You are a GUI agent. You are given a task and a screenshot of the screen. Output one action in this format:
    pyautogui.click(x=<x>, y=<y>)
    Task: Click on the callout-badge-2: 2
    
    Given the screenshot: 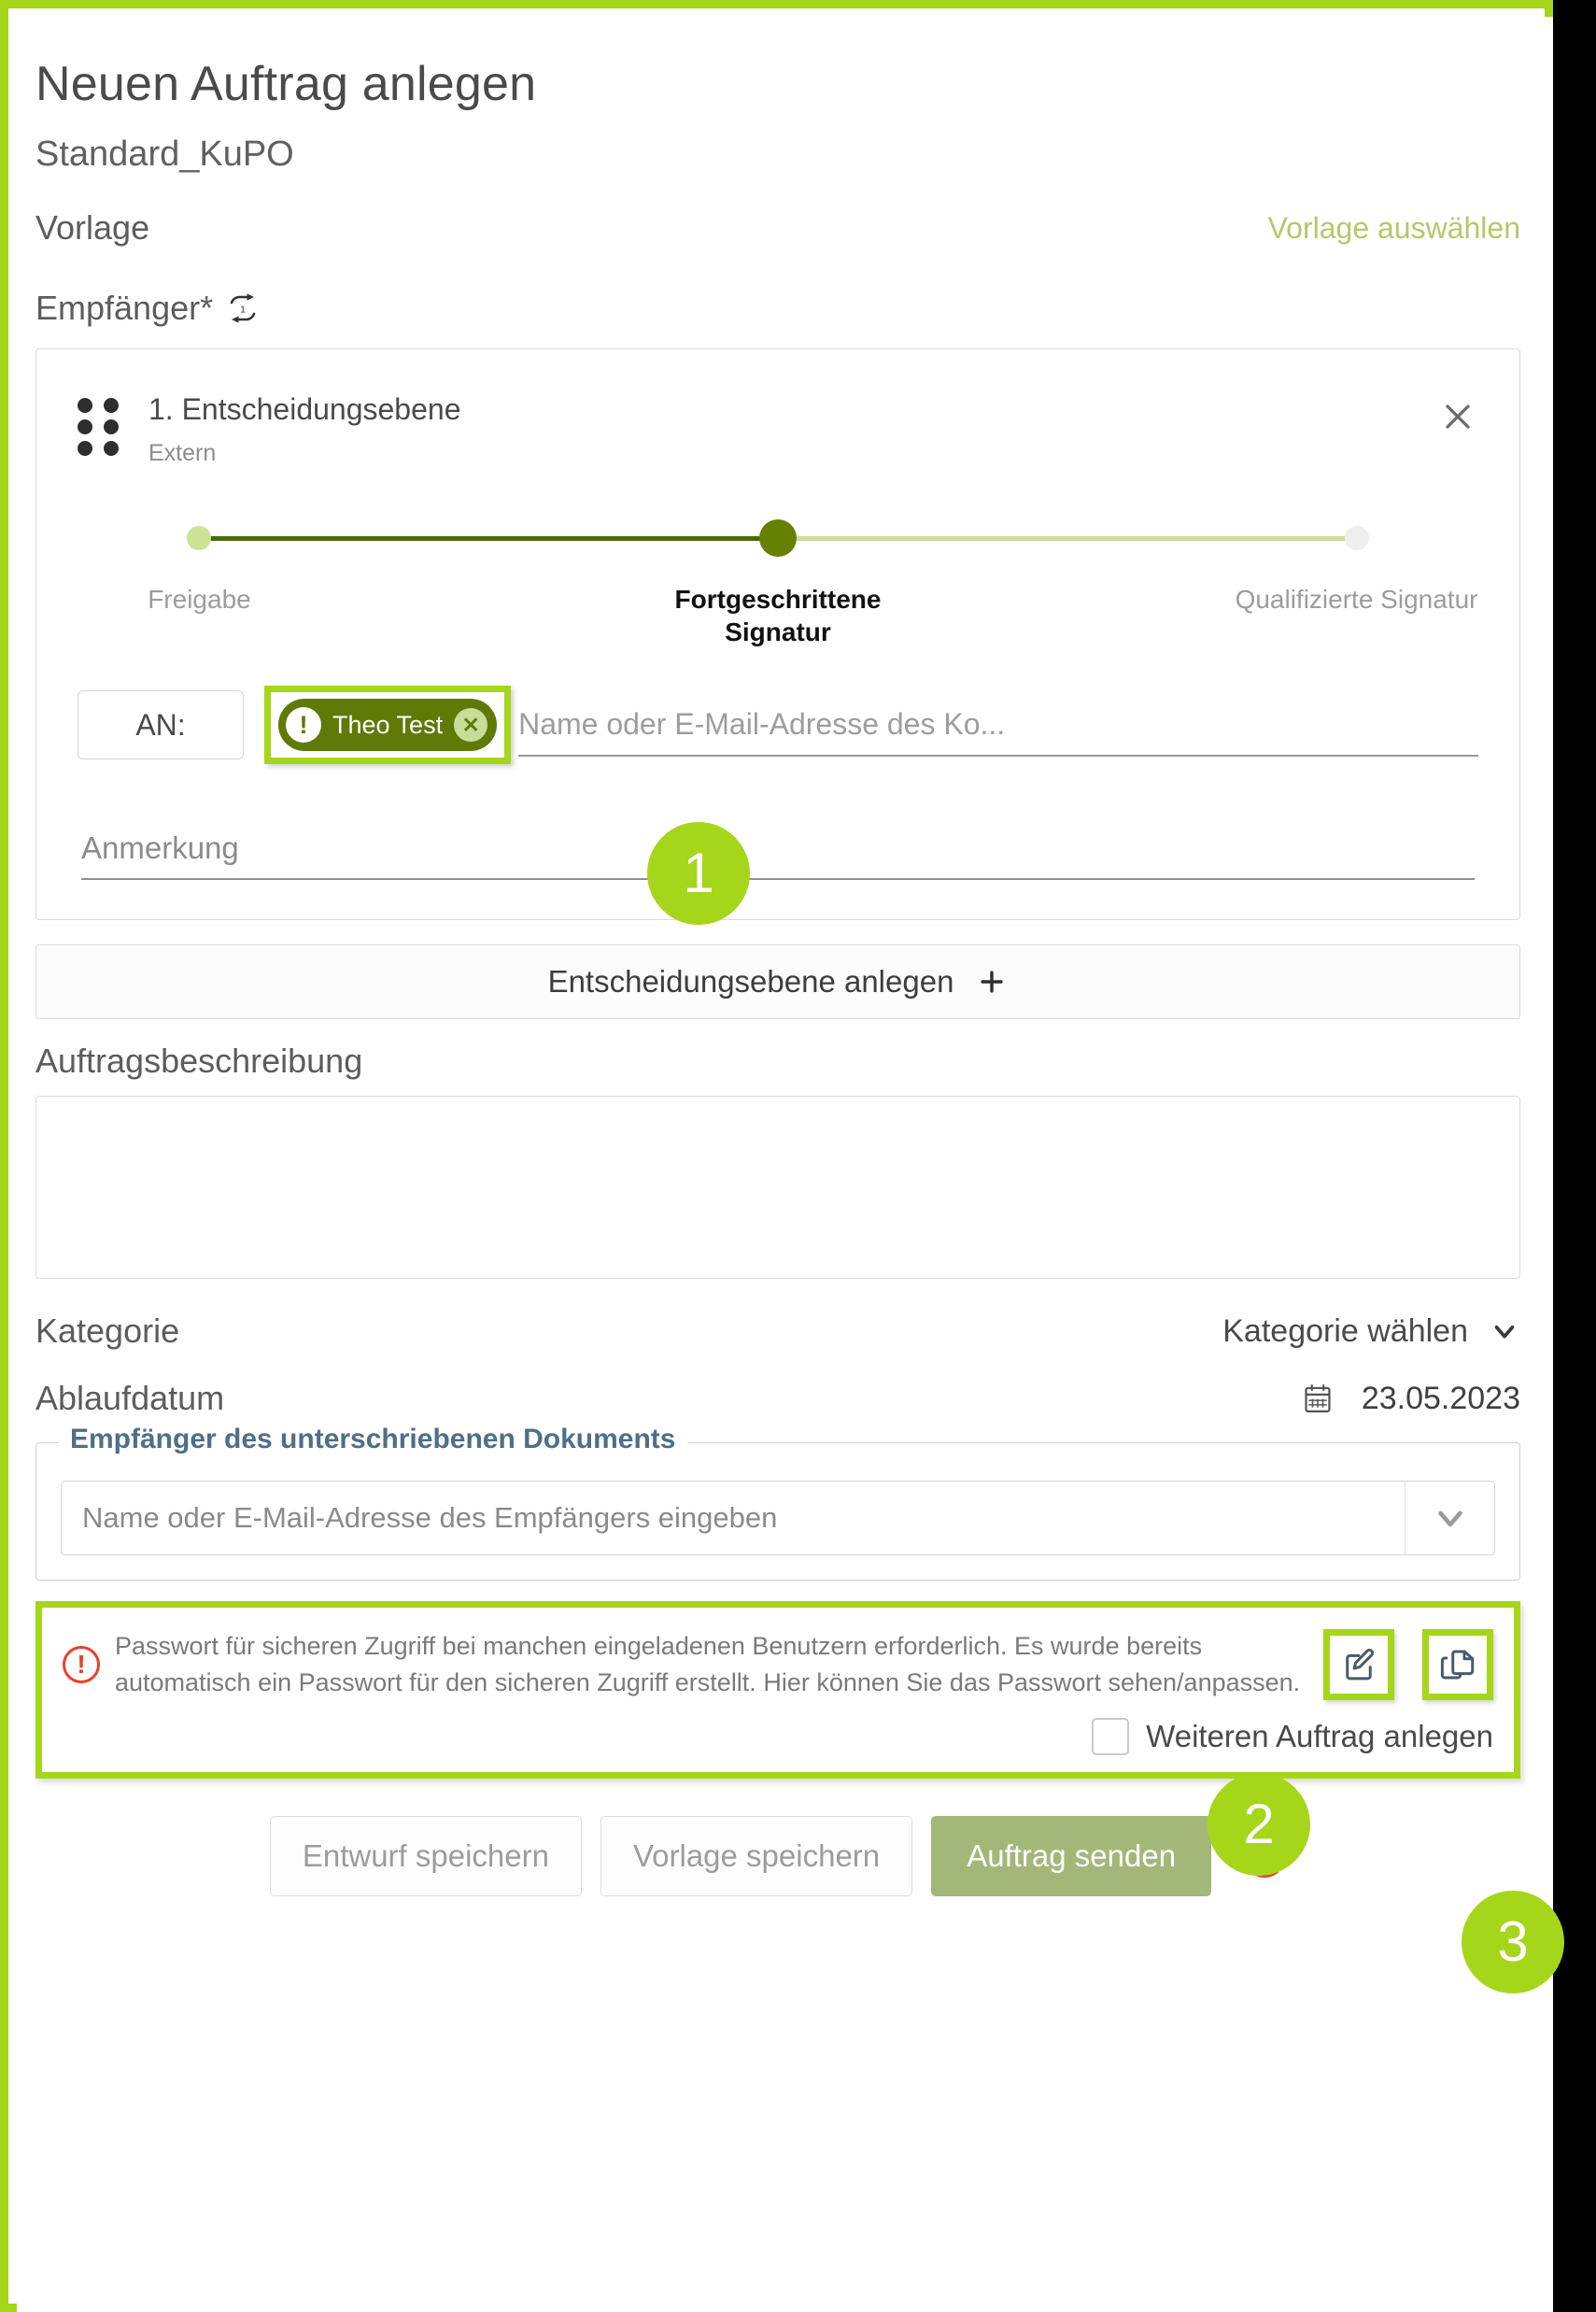 What is the action you would take?
    pyautogui.click(x=1259, y=1825)
    